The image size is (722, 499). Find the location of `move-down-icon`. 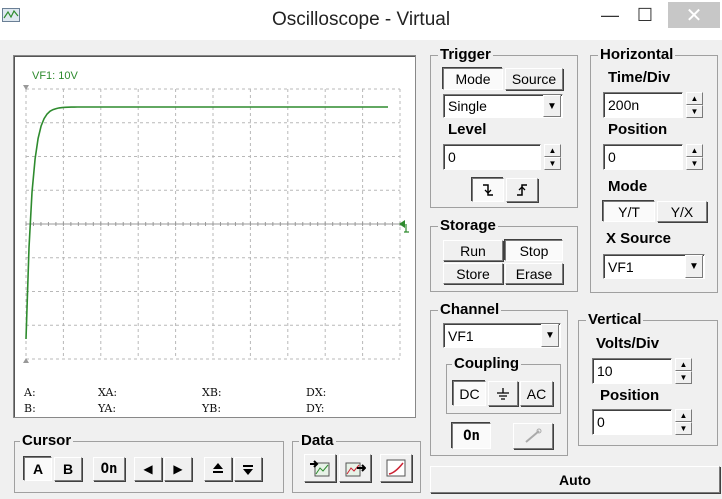

move-down-icon is located at coordinates (248, 470).